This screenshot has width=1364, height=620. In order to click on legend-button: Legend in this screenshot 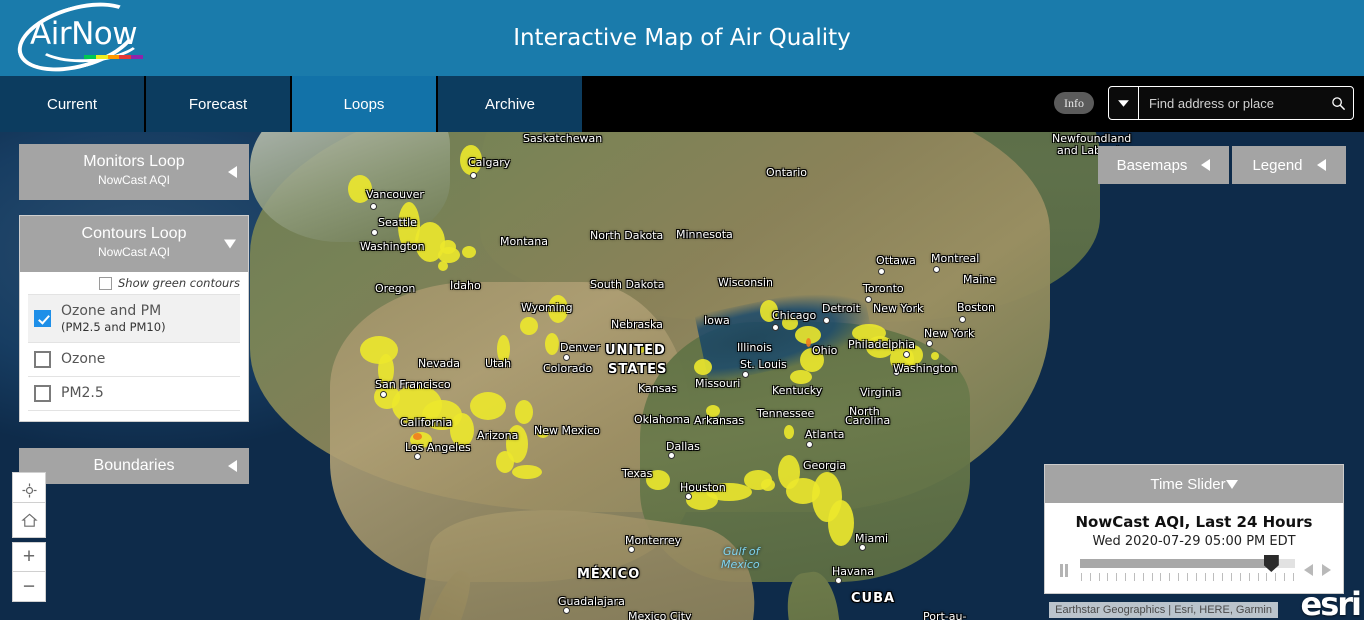, I will do `click(1289, 165)`.